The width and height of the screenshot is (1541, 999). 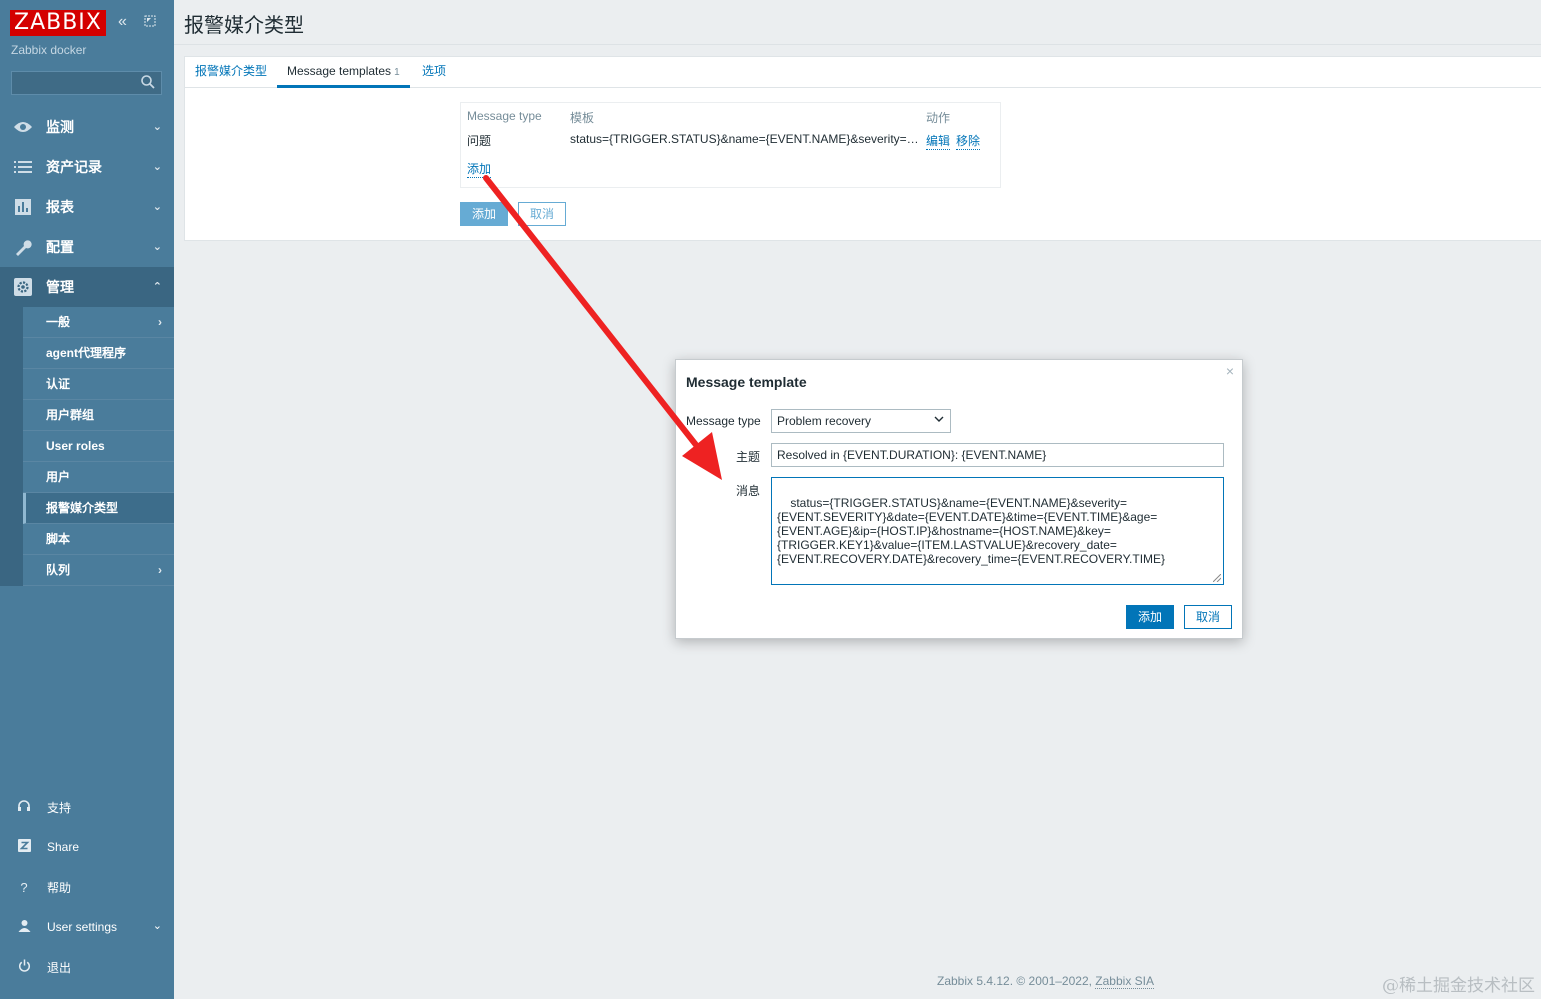 I want to click on submenu-item-general: 一般 ›, so click(x=98, y=322).